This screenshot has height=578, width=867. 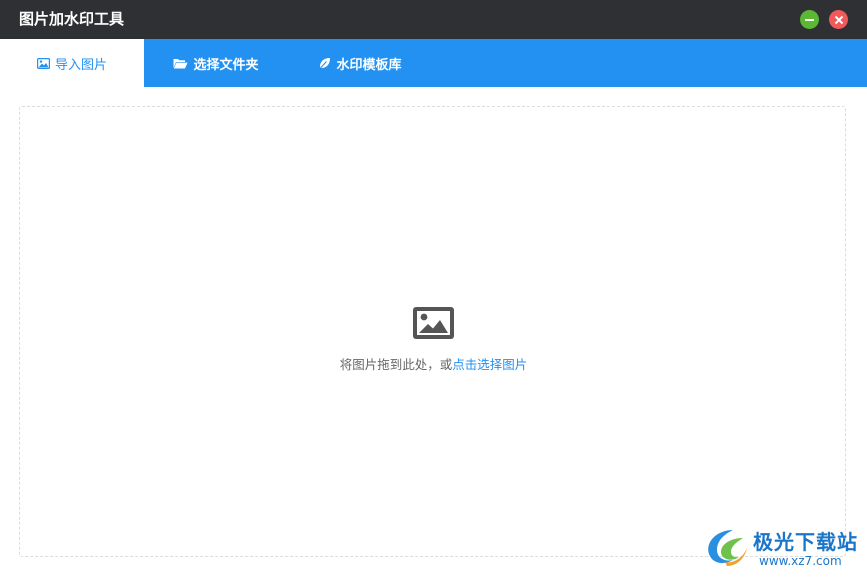 I want to click on leaf-icon, so click(x=324, y=63).